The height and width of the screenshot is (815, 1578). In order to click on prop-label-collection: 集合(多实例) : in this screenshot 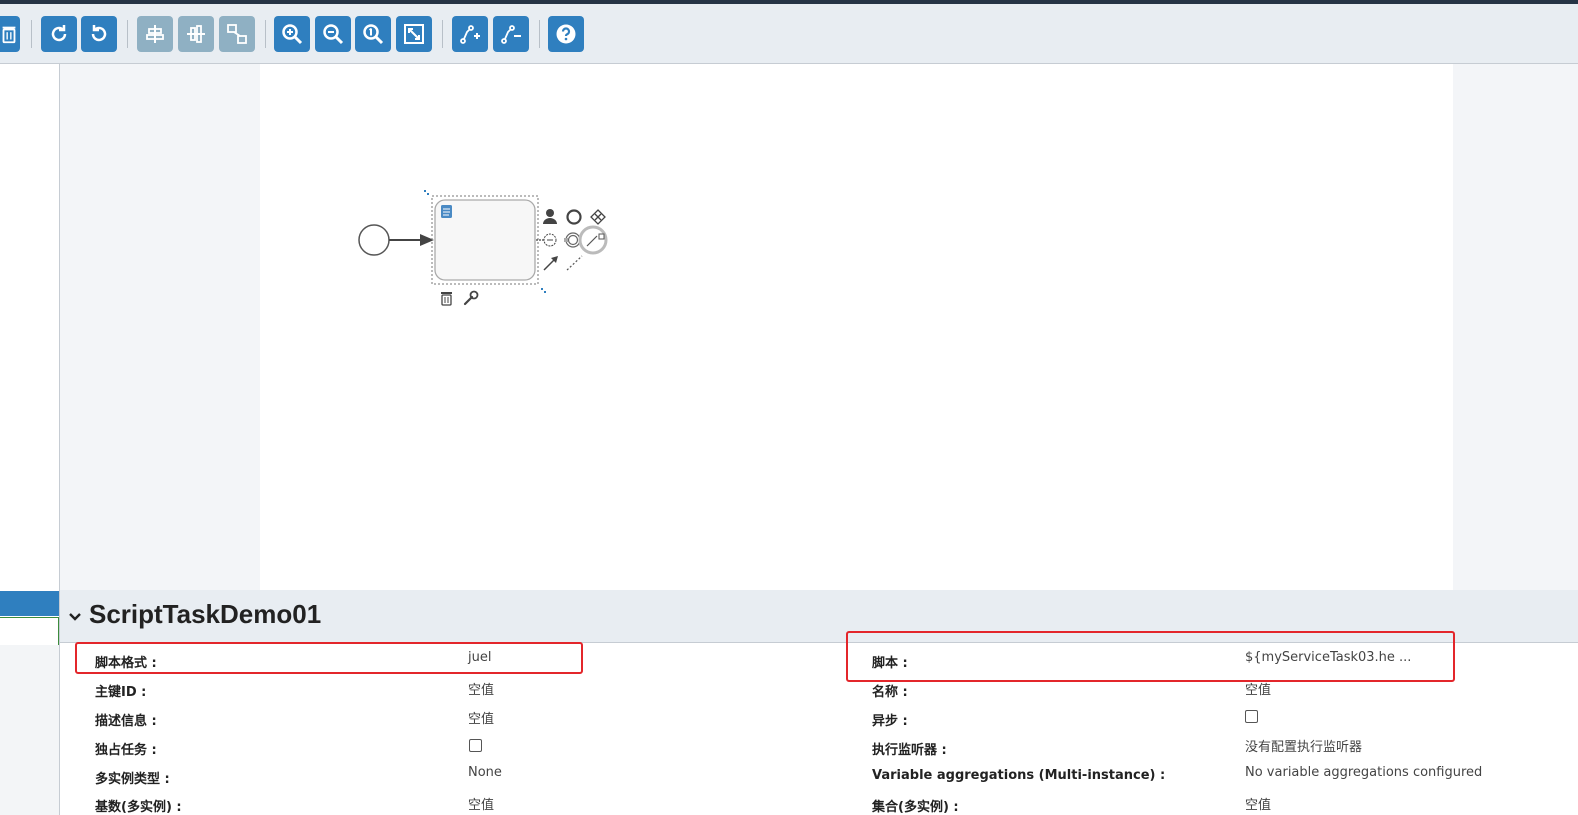, I will do `click(915, 807)`.